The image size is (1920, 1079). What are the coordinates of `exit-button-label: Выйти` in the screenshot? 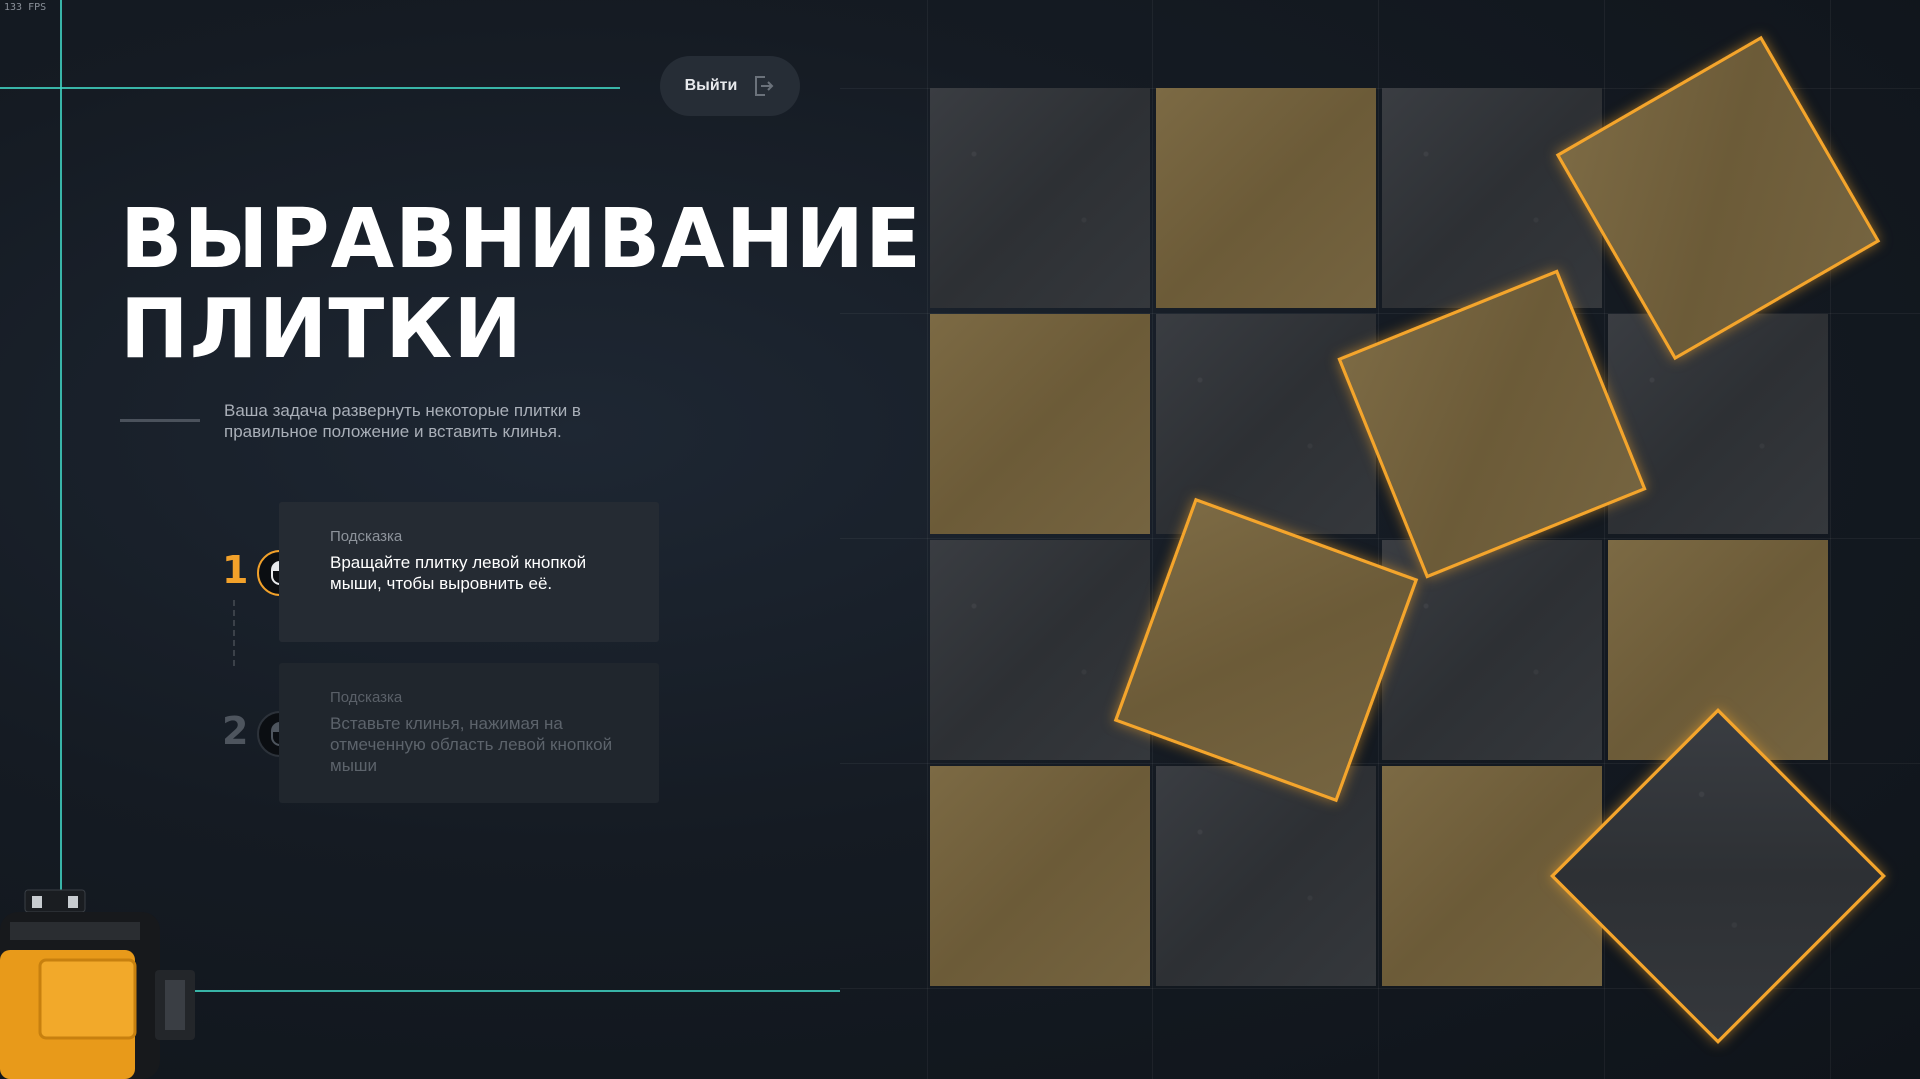 It's located at (711, 85).